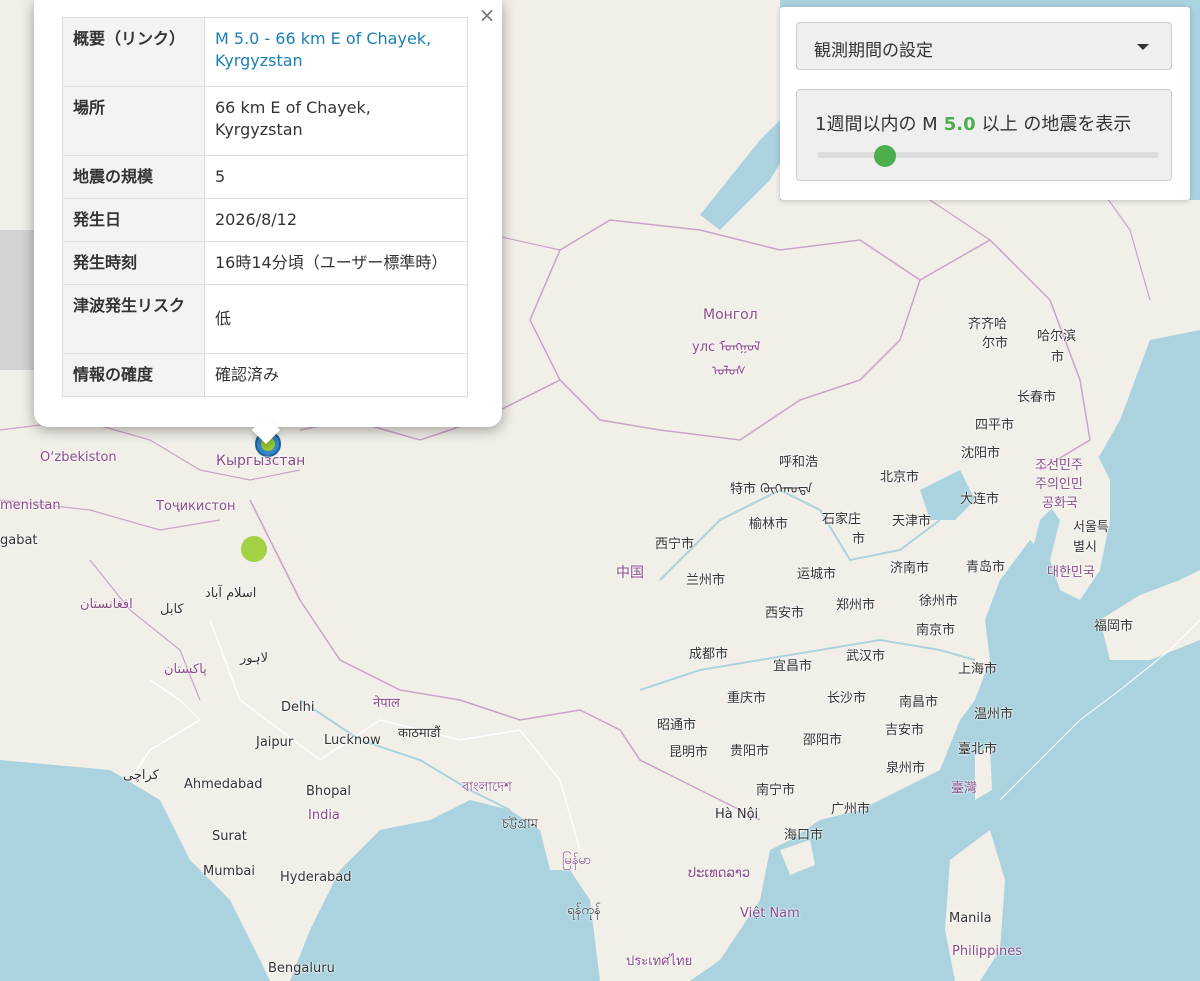  Describe the element at coordinates (910, 568) in the screenshot. I see `label-jinan: 济南市` at that location.